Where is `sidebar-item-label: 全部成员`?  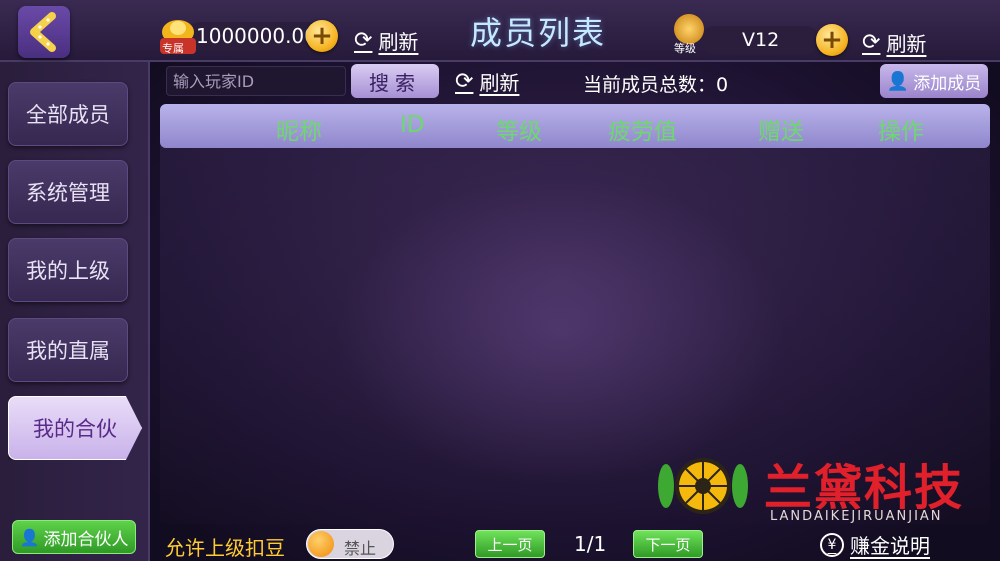
sidebar-item-label: 全部成员 is located at coordinates (68, 115).